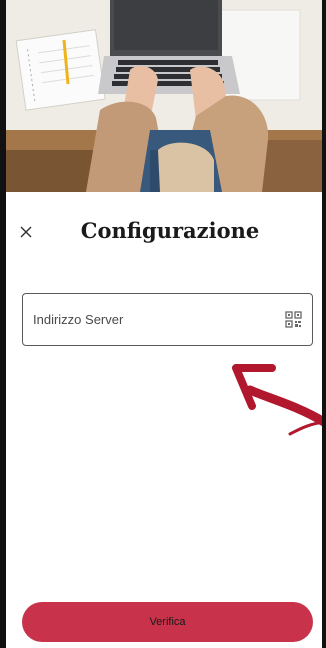 This screenshot has height=648, width=326. Describe the element at coordinates (279, 400) in the screenshot. I see `red-arrow-annotation` at that location.